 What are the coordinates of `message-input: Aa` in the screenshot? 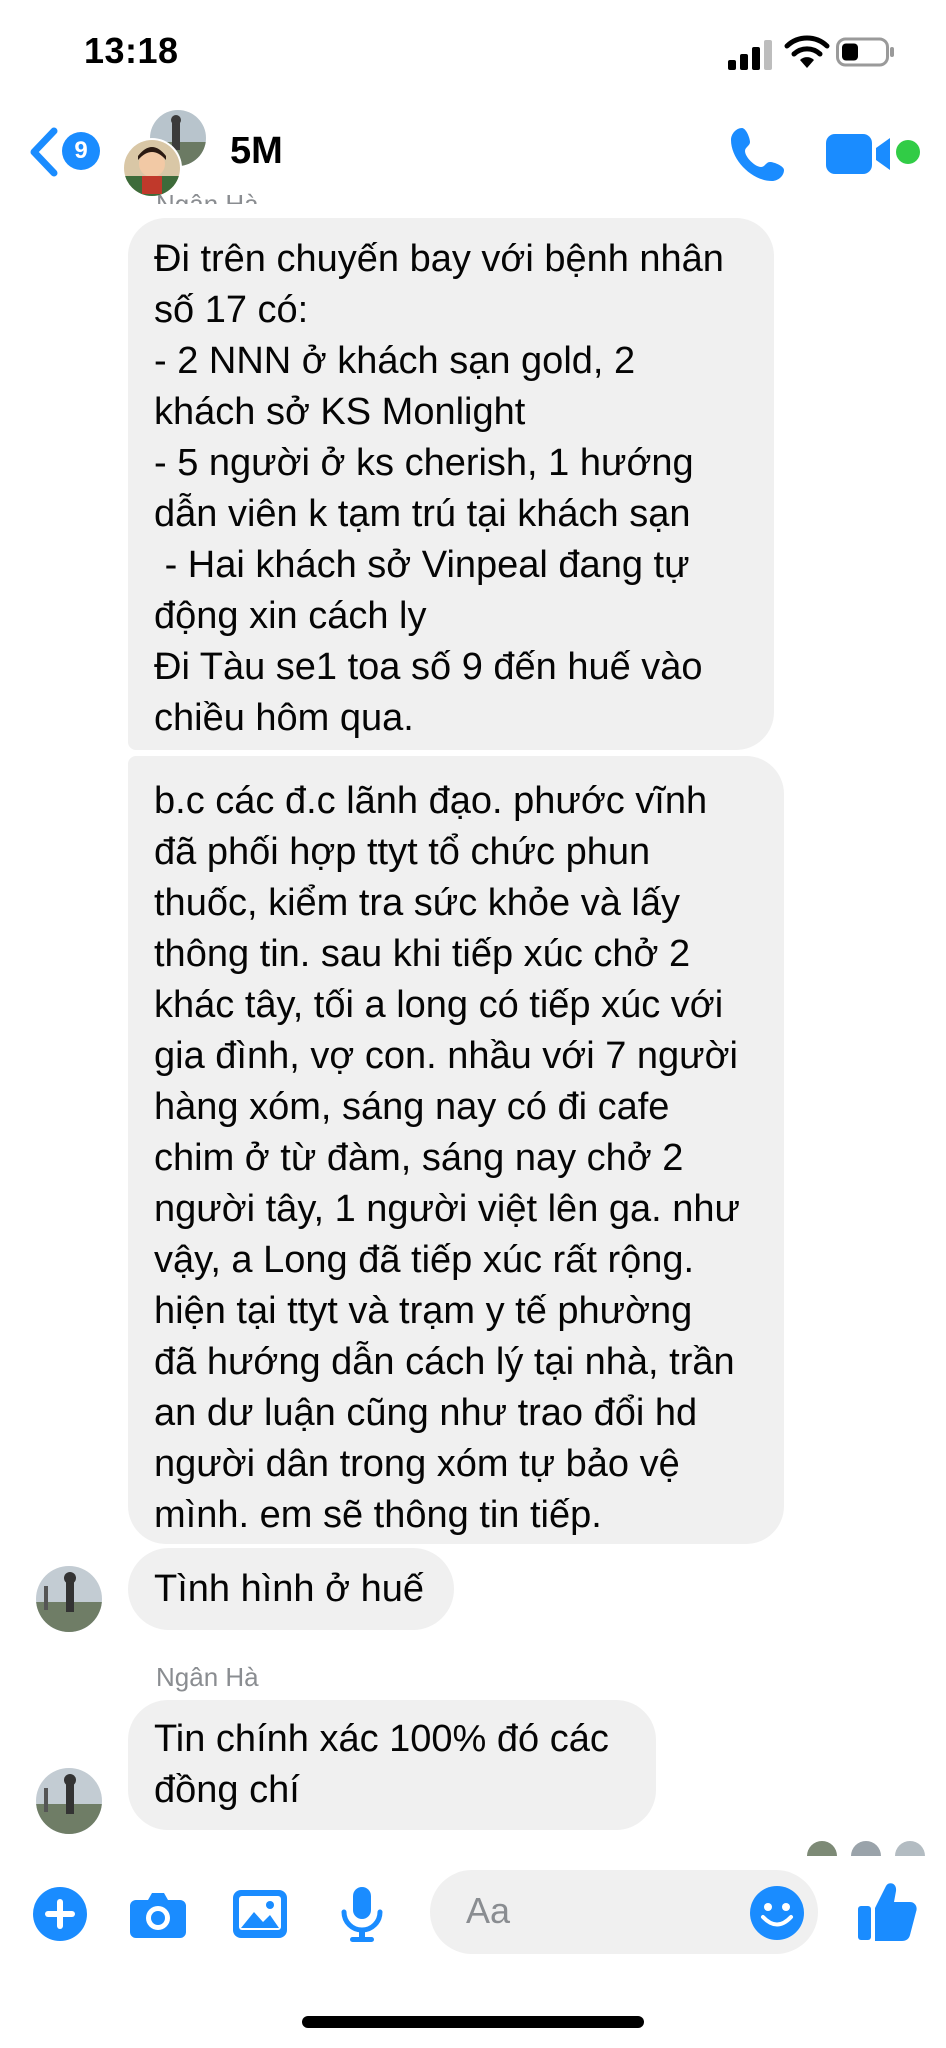 It's located at (624, 1912).